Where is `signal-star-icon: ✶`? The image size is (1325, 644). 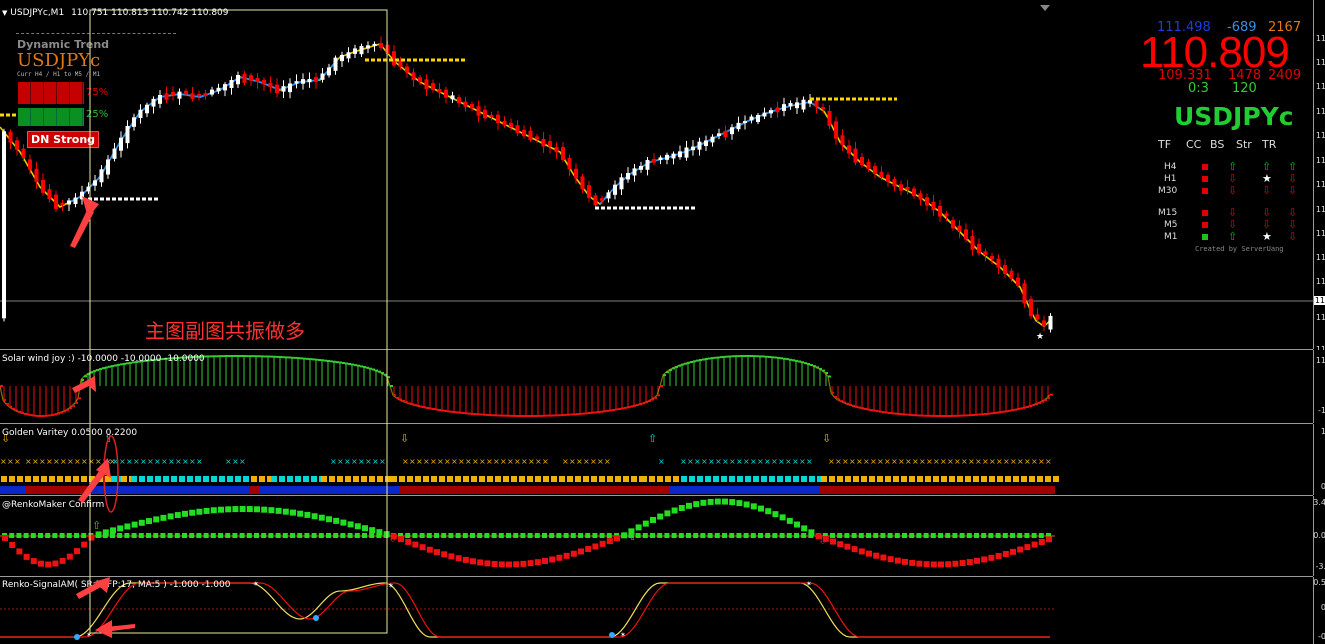
signal-star-icon: ✶ is located at coordinates (89, 635).